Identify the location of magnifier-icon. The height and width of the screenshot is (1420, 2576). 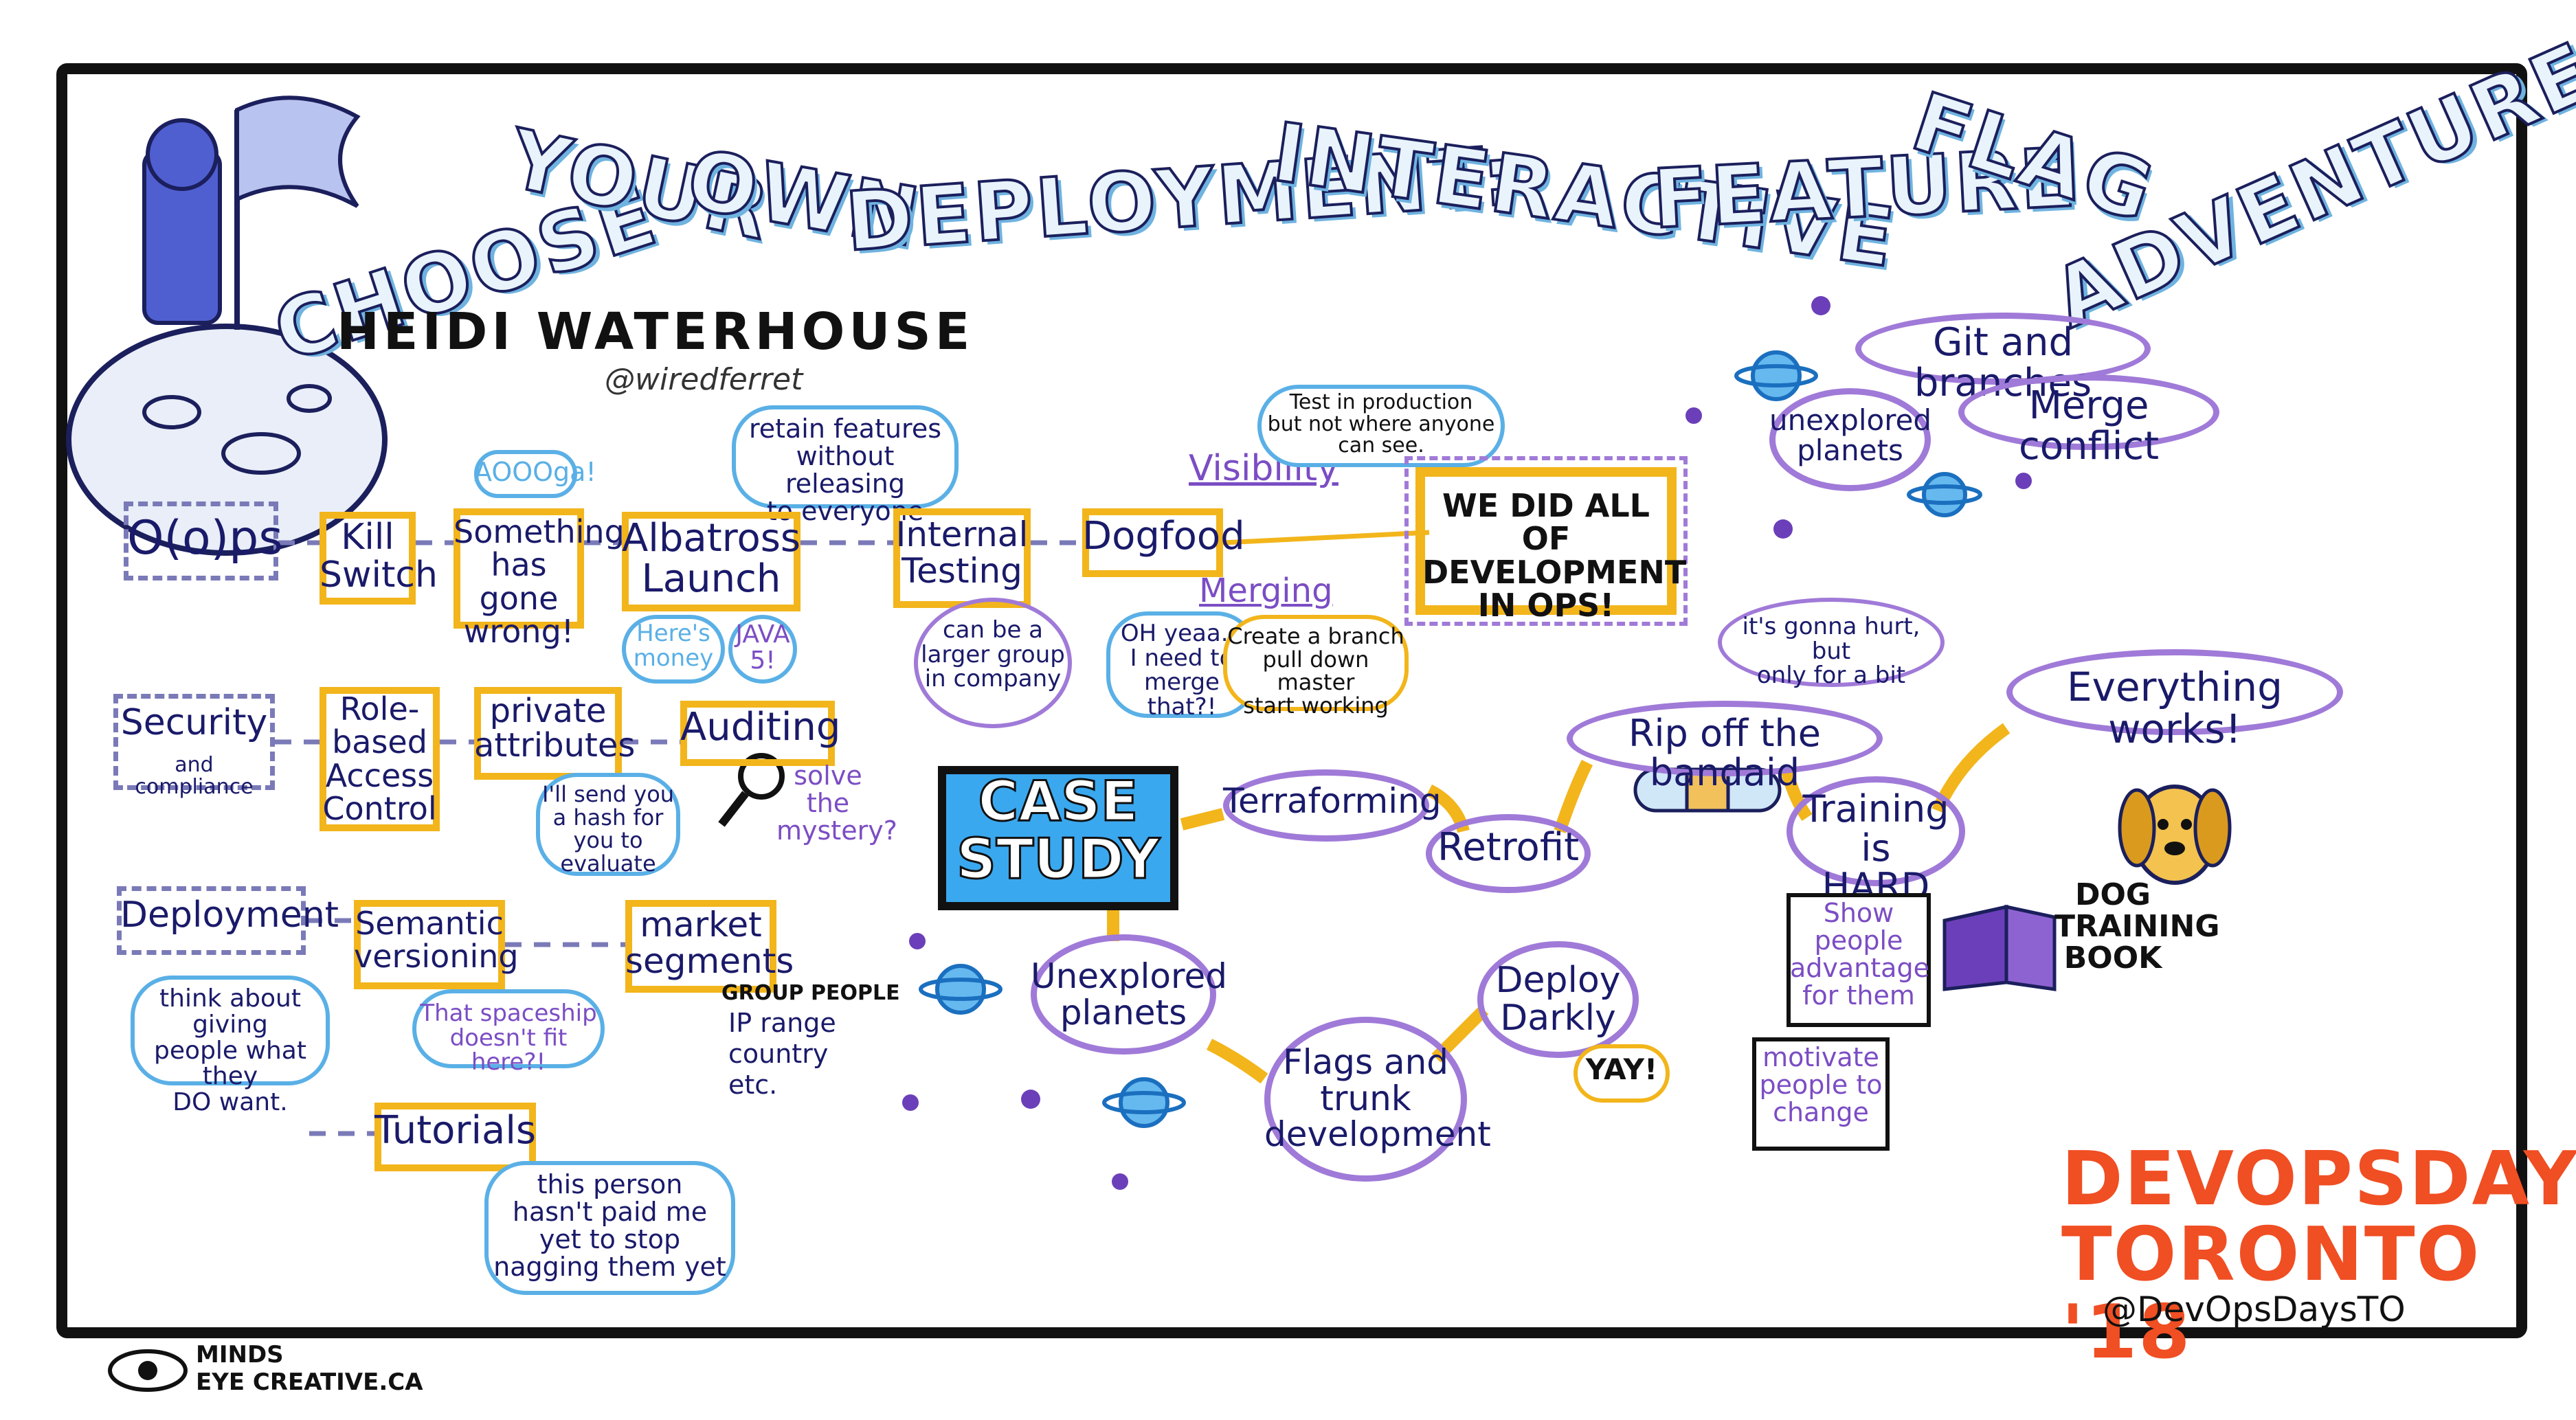
(751, 790).